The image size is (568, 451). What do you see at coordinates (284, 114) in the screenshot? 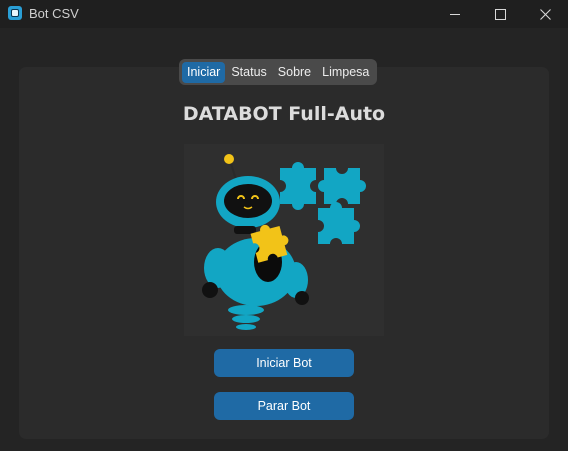
I see `page-title: DATABOT Full-Auto` at bounding box center [284, 114].